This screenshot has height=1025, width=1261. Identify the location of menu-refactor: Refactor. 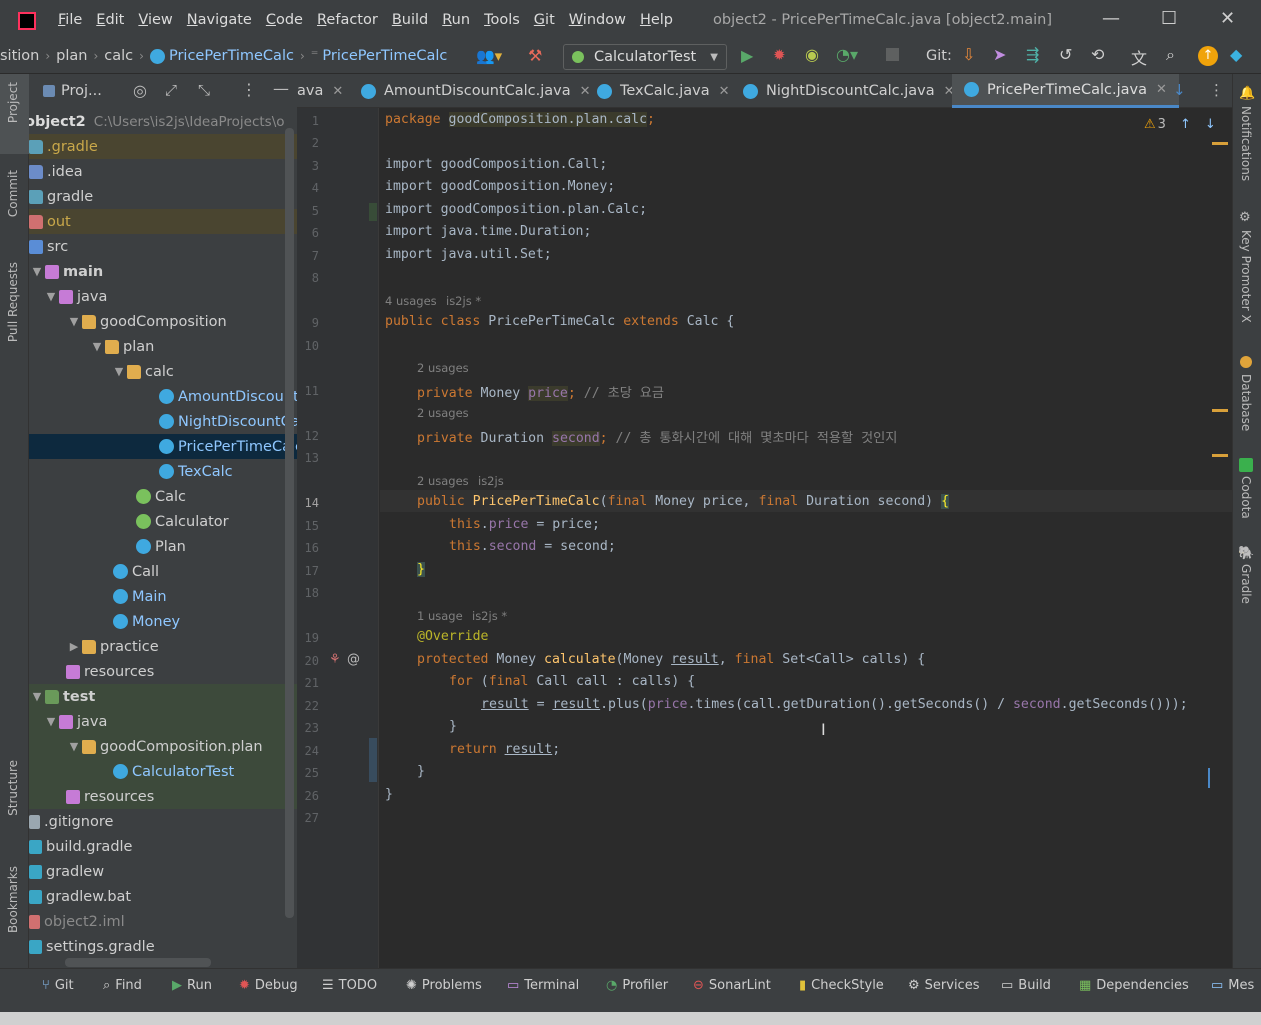
(347, 20).